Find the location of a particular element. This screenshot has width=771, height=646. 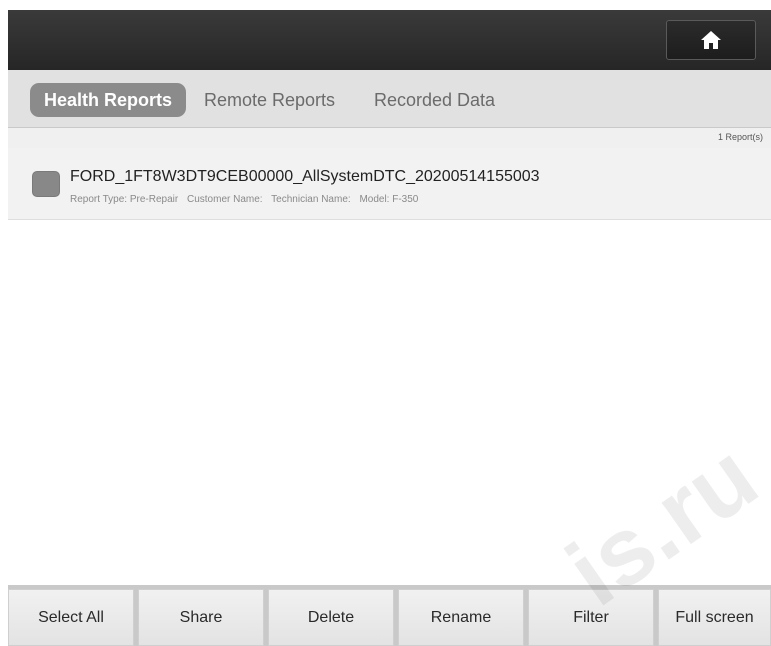

home-icon is located at coordinates (711, 40).